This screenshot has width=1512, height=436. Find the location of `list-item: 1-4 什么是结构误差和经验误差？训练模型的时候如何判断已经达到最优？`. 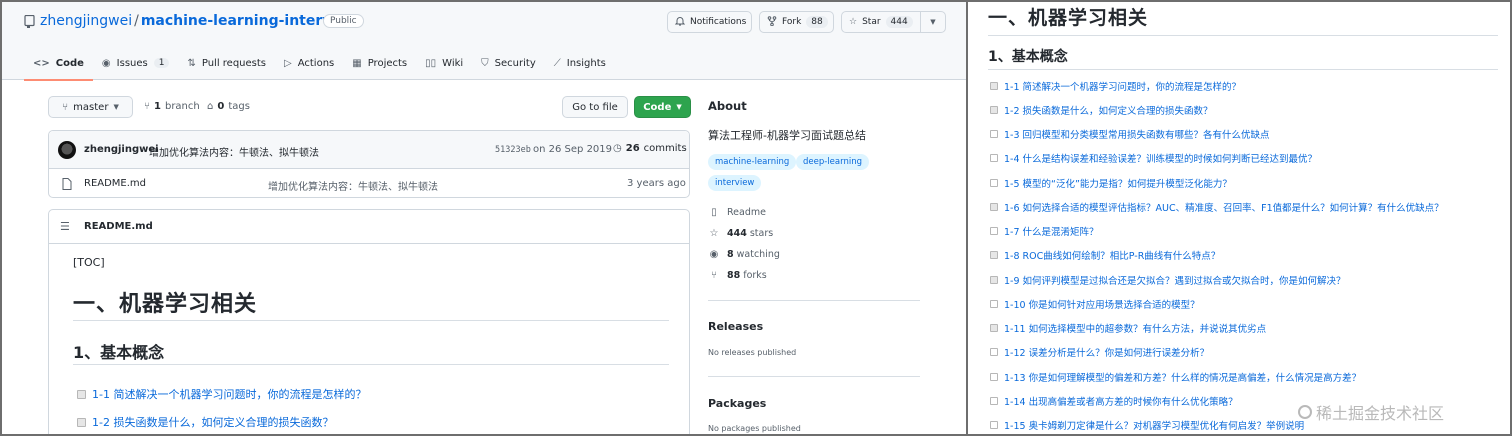

list-item: 1-4 什么是结构误差和经验误差？训练模型的时候如何判断已经达到最优？ is located at coordinates (1153, 158).